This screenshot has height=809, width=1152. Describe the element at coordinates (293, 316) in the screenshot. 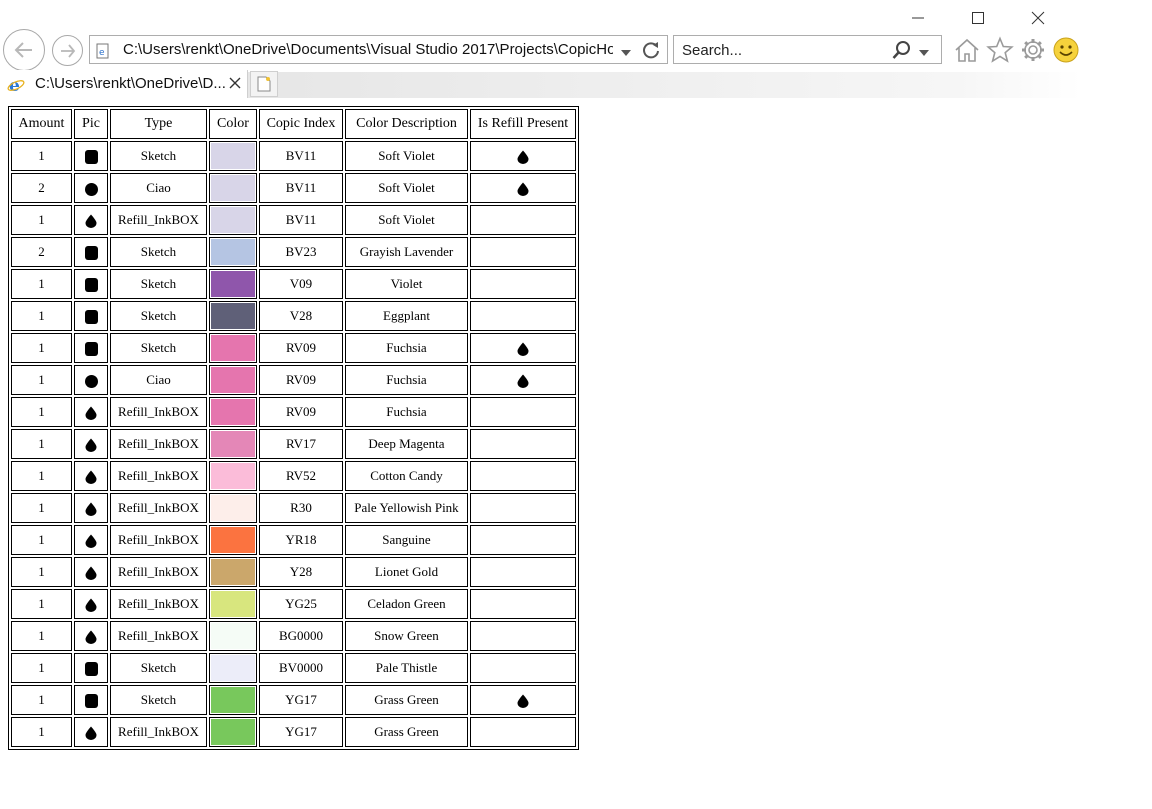

I see `table-row: 1 Sketch V28 Eggplant` at that location.